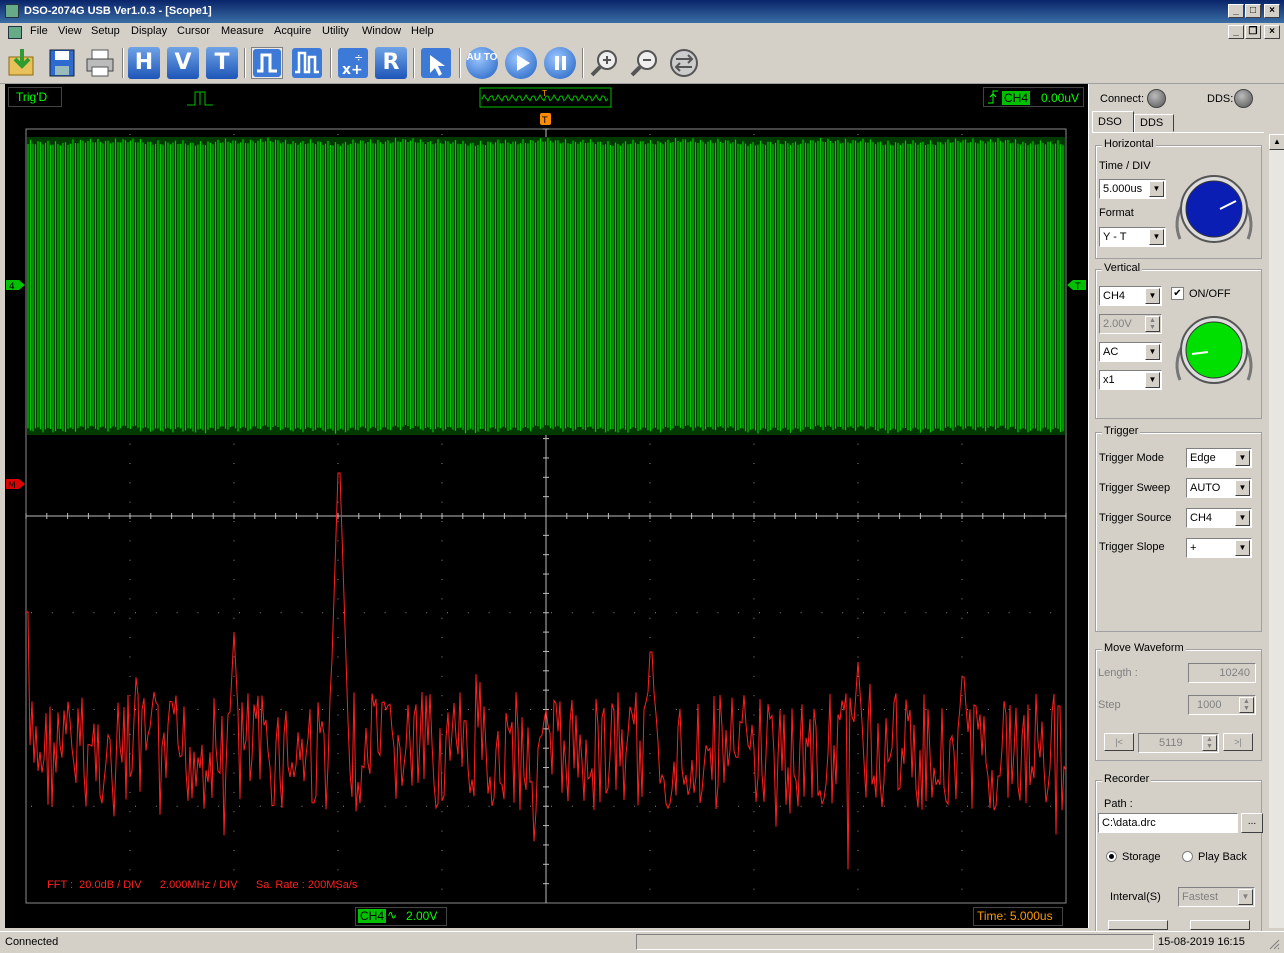  I want to click on horizontal-button: H, so click(144, 63).